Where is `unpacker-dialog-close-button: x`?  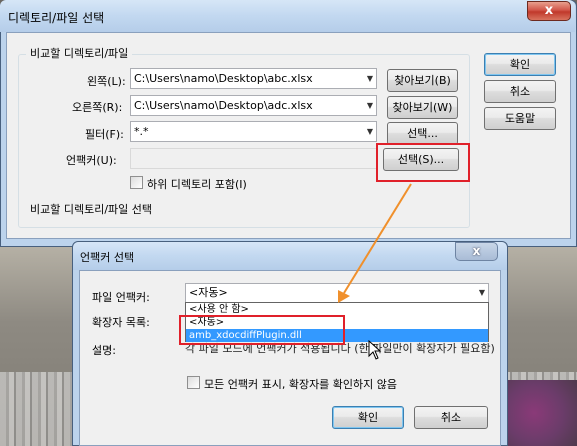 unpacker-dialog-close-button: x is located at coordinates (476, 251).